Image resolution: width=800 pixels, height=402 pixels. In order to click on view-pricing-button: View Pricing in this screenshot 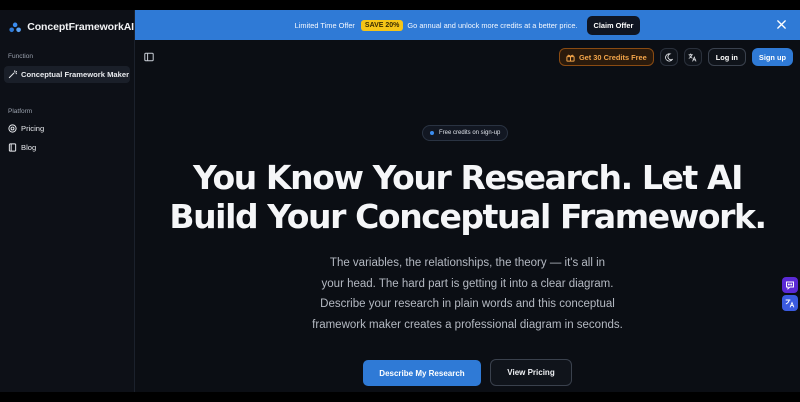, I will do `click(531, 372)`.